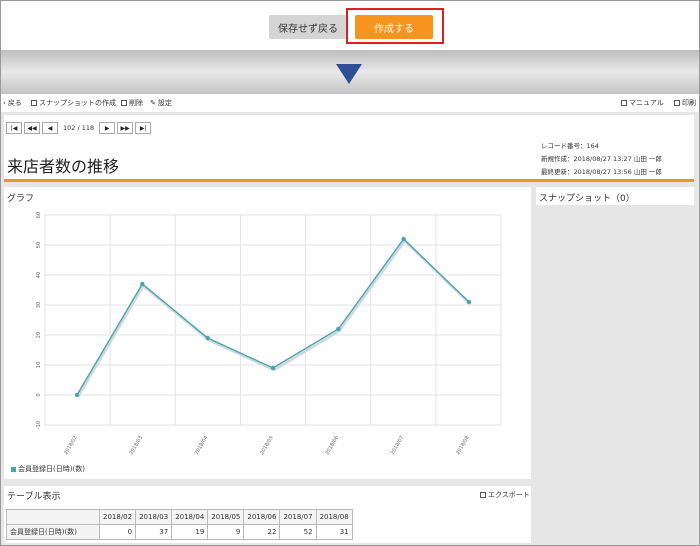 The width and height of the screenshot is (700, 546). What do you see at coordinates (398, 445) in the screenshot?
I see `x-tick-label: 2018/07` at bounding box center [398, 445].